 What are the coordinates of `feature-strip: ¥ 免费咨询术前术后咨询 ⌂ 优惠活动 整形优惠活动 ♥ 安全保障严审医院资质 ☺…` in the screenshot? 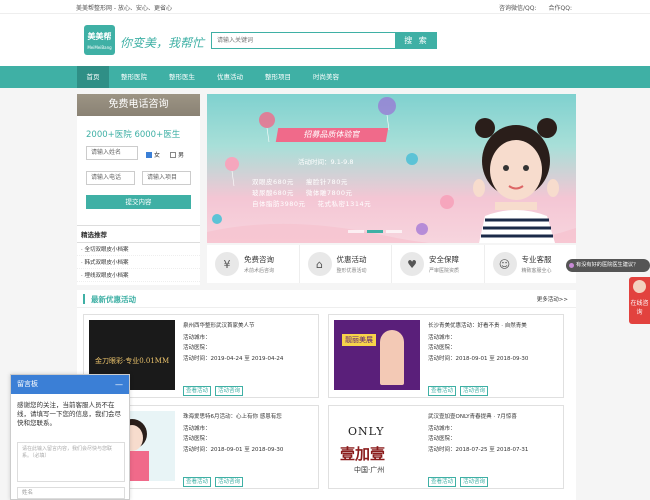 It's located at (391, 264).